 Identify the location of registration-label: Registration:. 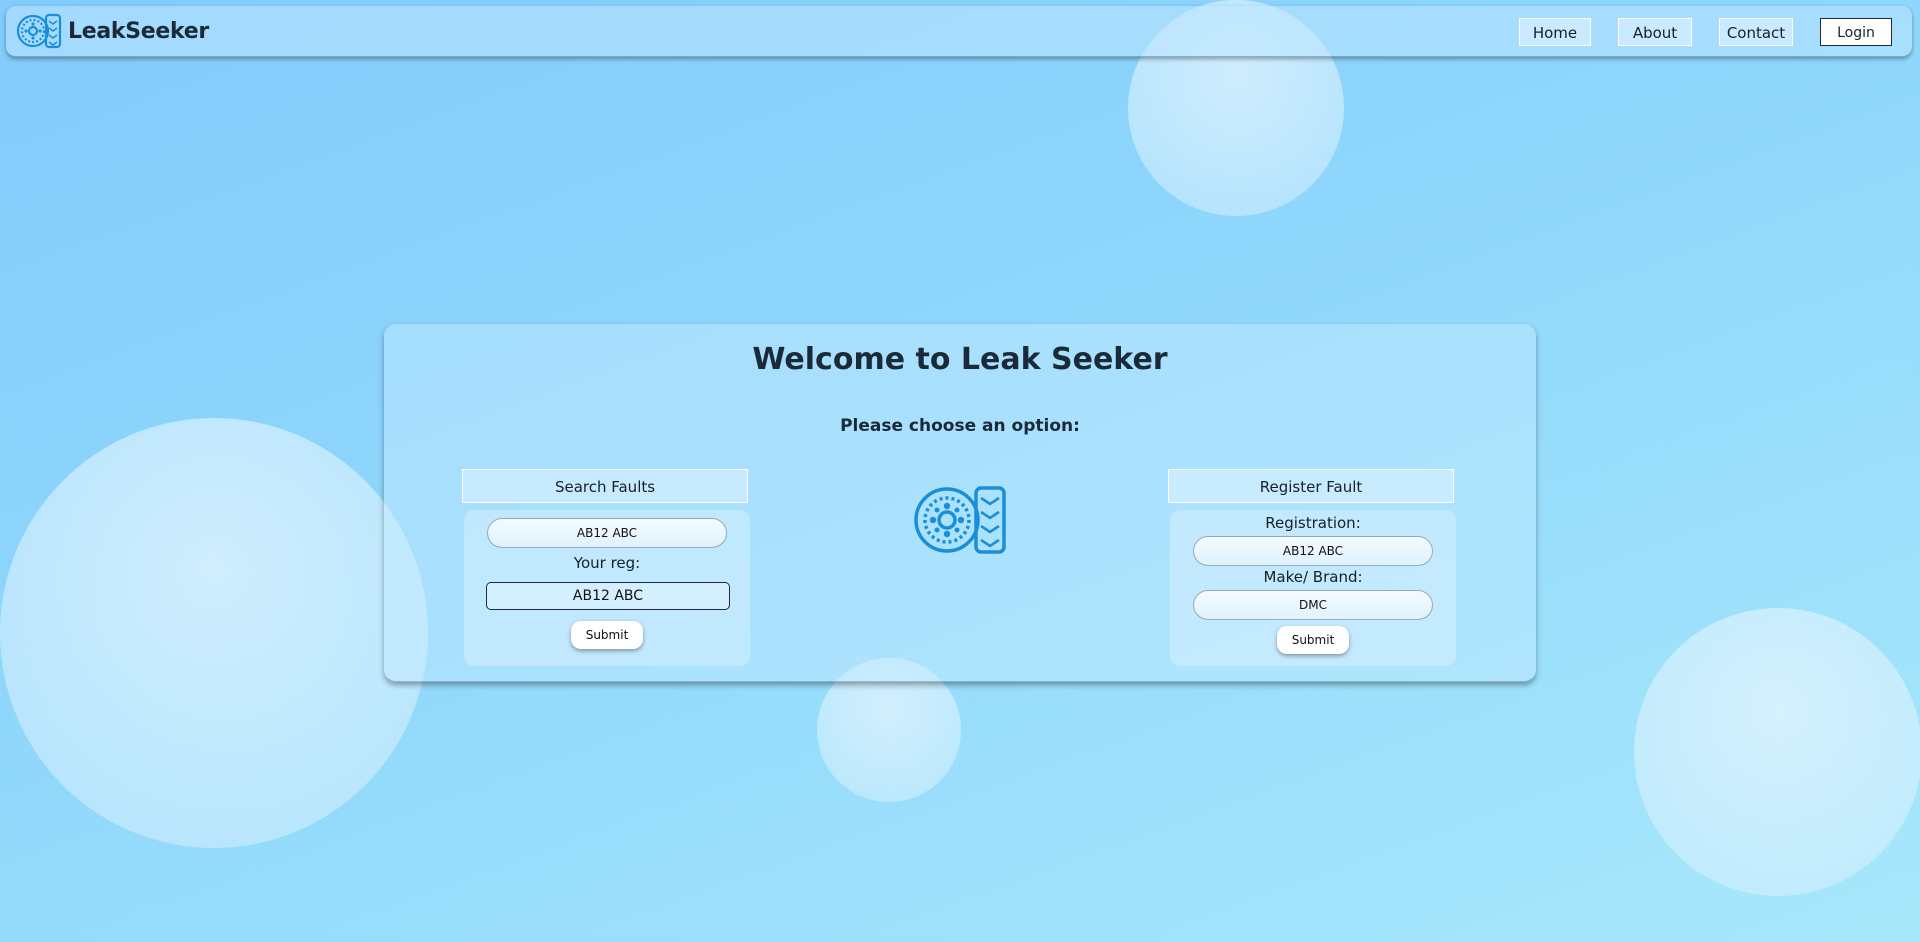
(1313, 523).